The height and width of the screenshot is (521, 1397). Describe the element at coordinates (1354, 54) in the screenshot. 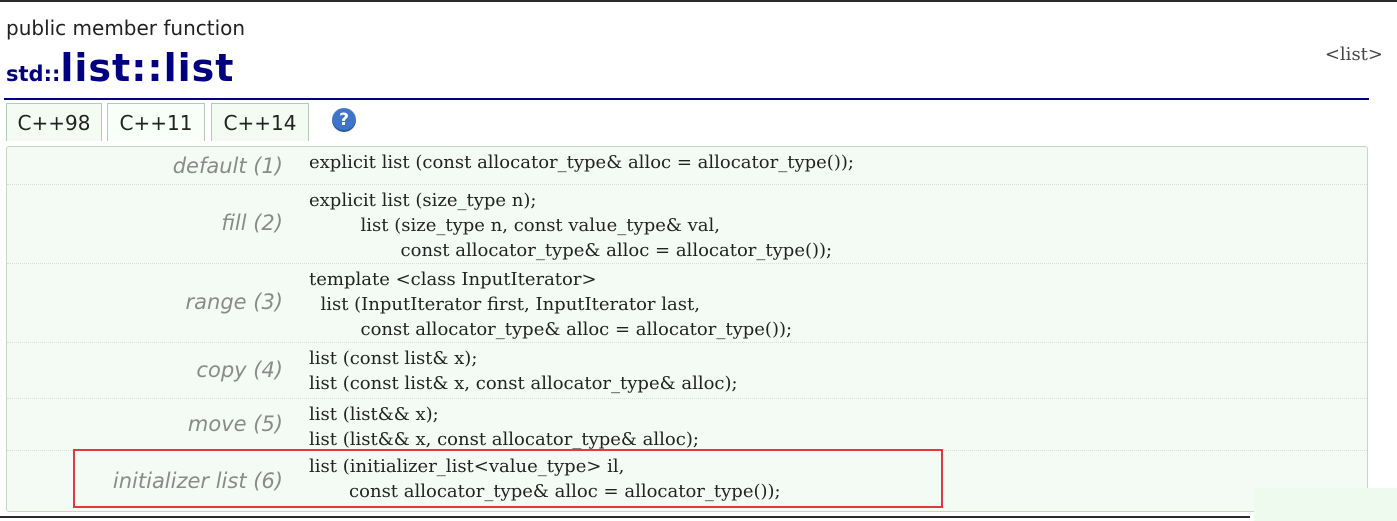

I see `header-tag-link: <list>` at that location.